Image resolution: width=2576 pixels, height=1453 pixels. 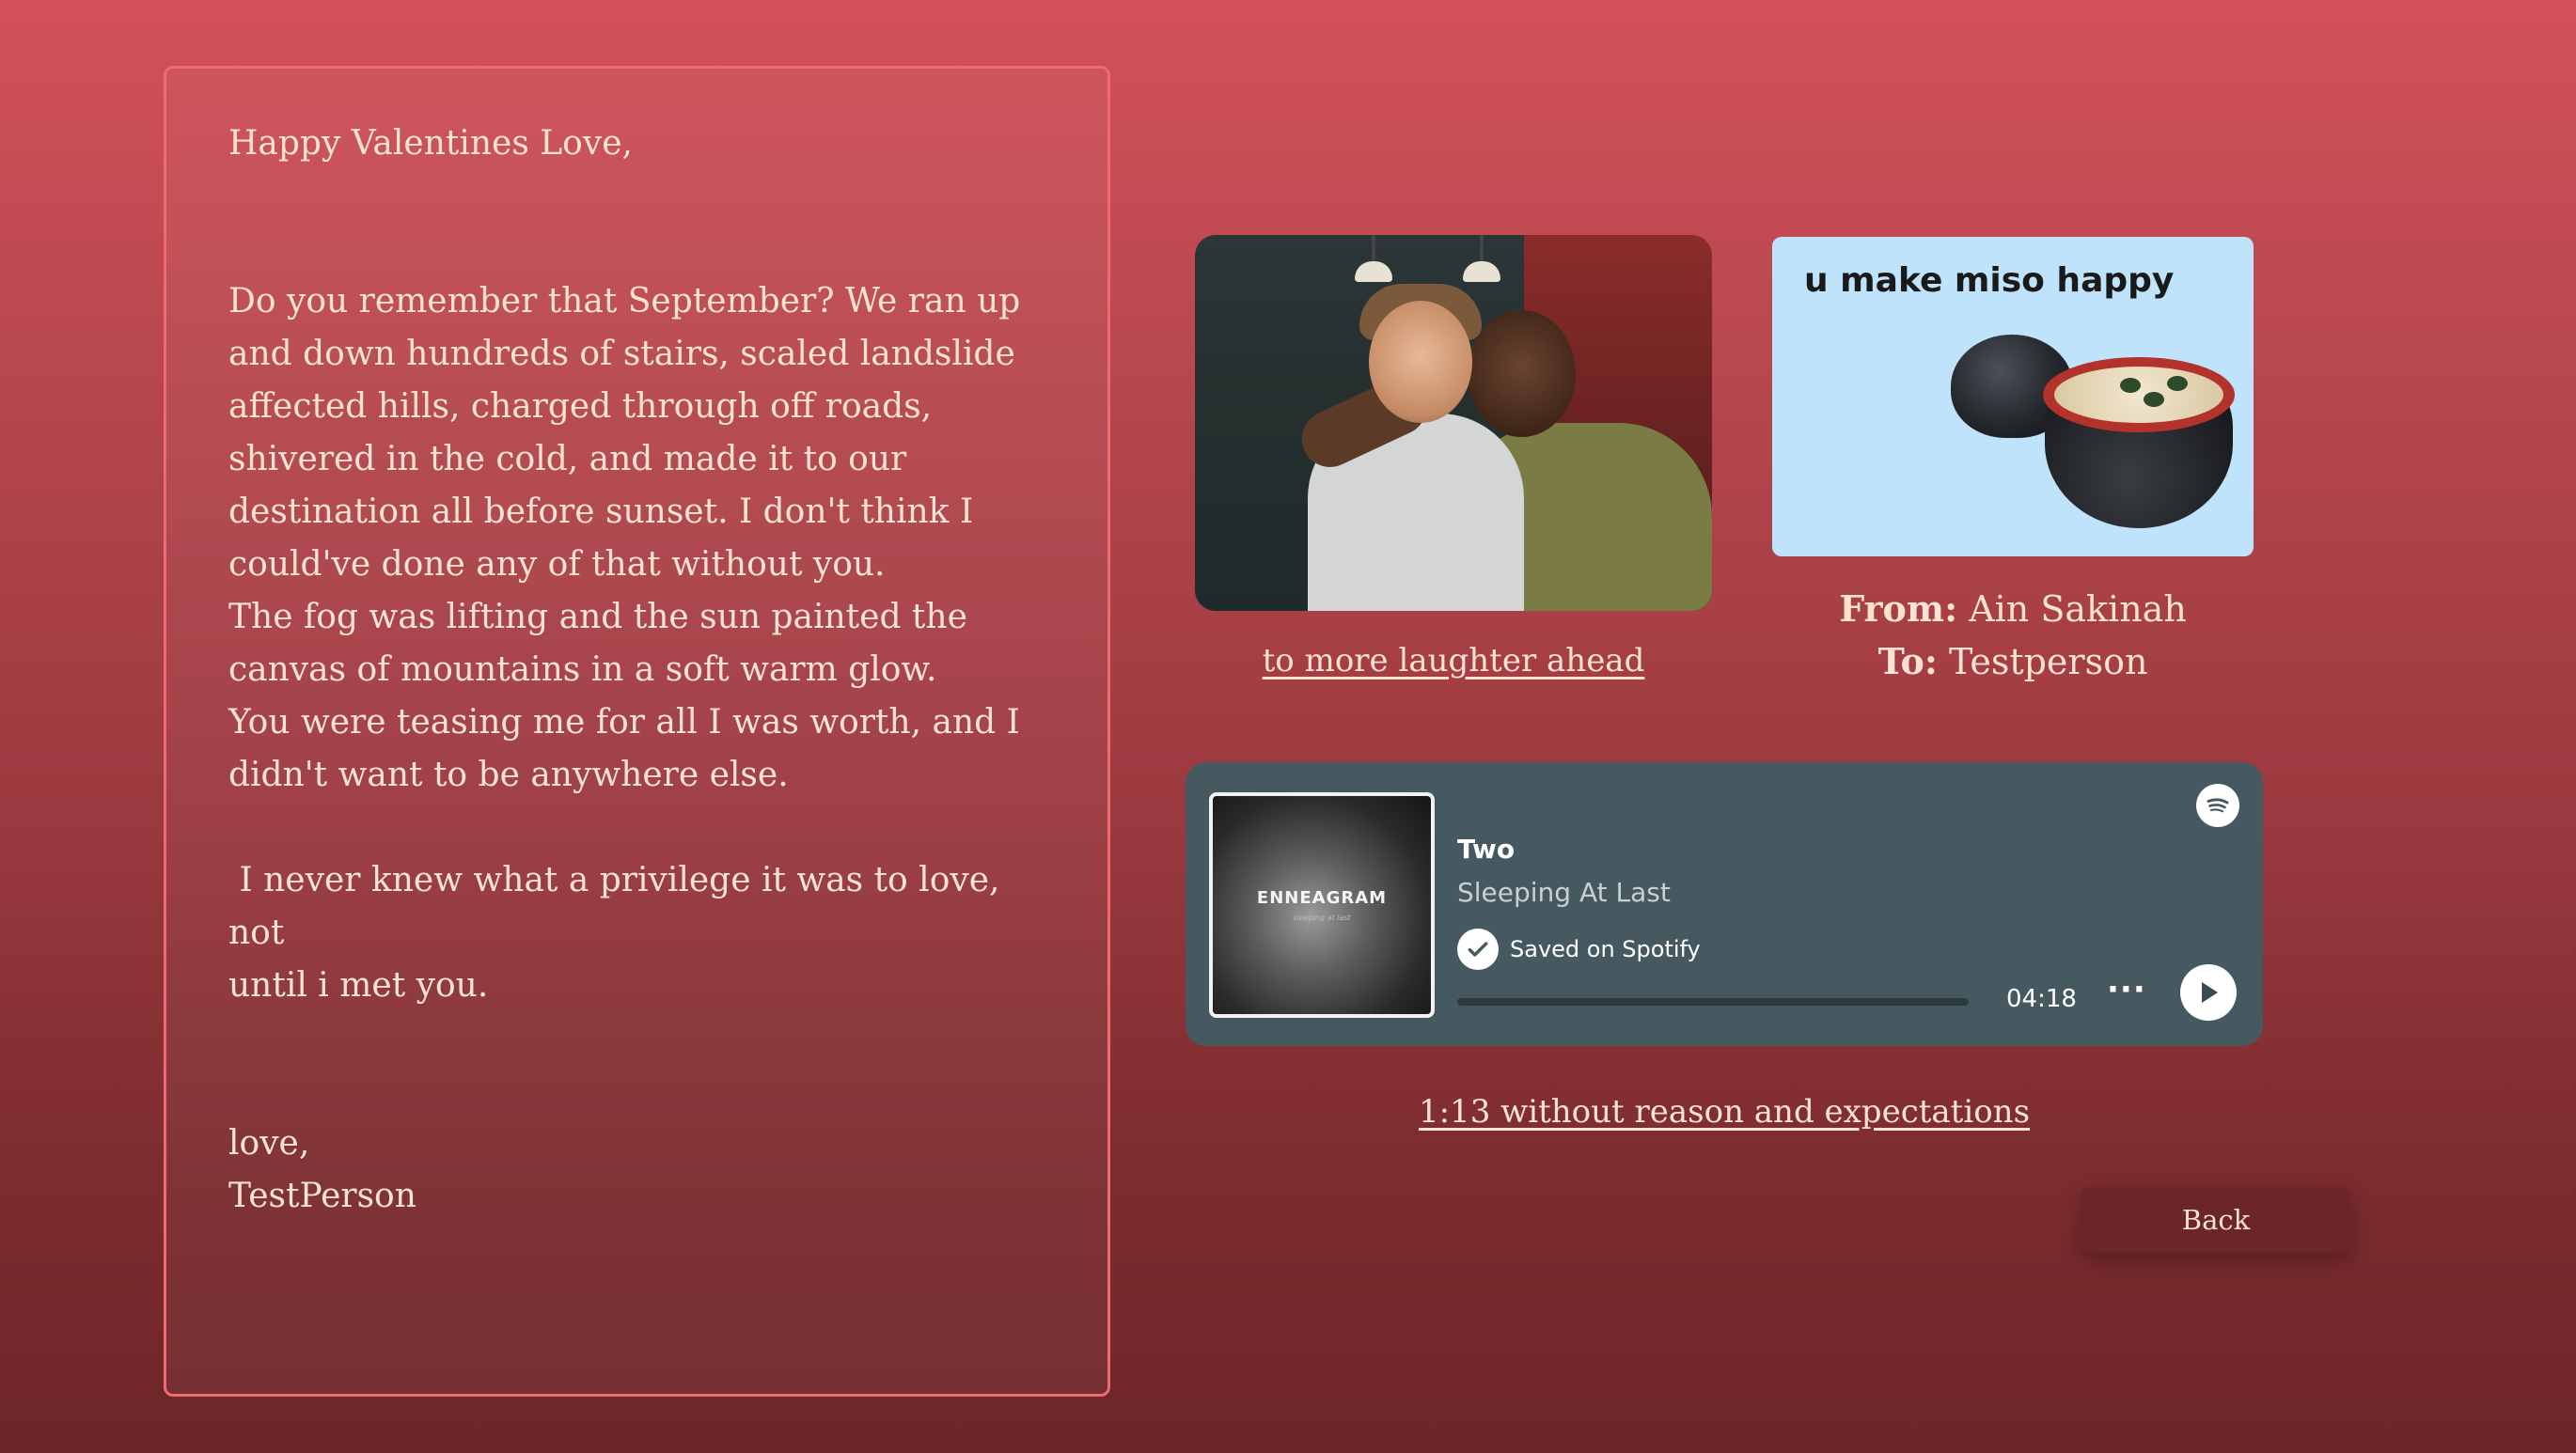 I want to click on track-artist: Sleeping At Last, so click(x=1564, y=892).